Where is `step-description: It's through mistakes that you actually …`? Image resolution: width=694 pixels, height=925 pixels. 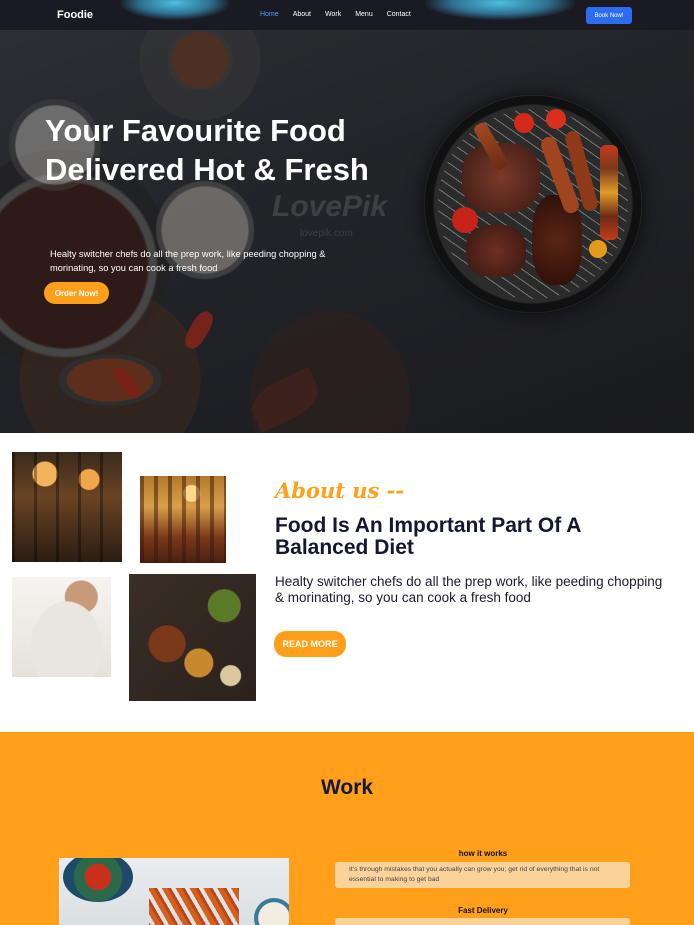
step-description: It's through mistakes that you actually … is located at coordinates (482, 875).